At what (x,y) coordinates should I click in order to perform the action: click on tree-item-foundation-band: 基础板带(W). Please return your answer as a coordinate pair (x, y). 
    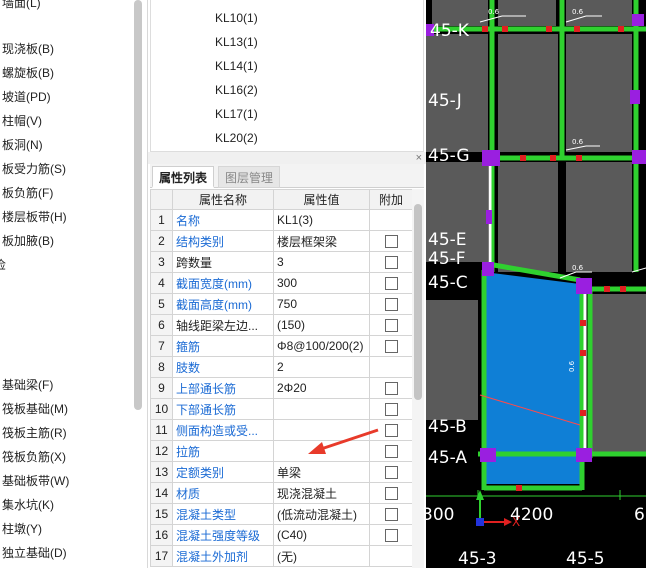
    Looking at the image, I should click on (35, 480).